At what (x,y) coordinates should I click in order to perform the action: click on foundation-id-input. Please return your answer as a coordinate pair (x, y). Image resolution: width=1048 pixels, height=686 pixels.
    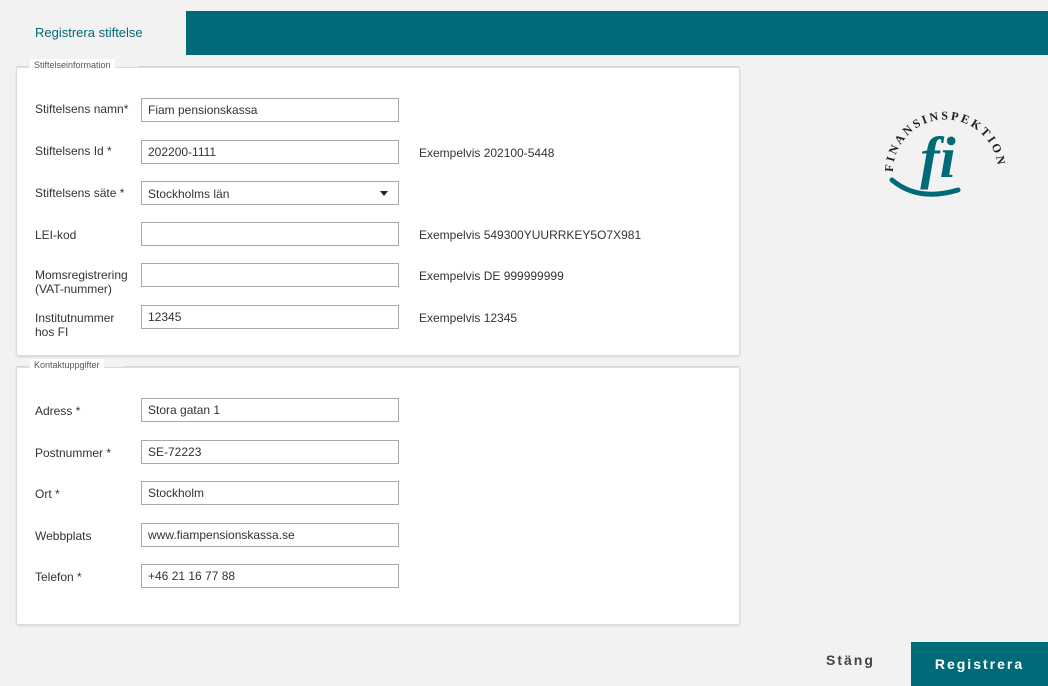
    Looking at the image, I should click on (270, 152).